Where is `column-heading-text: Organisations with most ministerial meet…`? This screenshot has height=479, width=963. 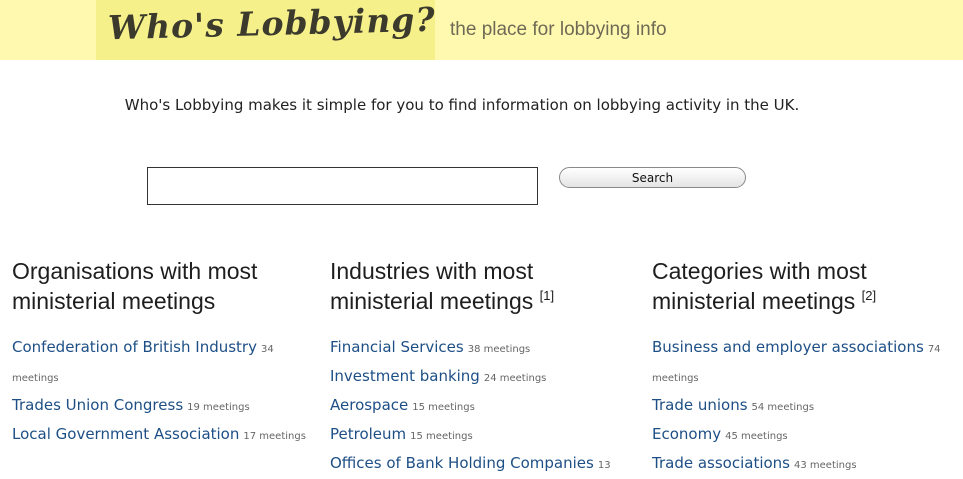
column-heading-text: Organisations with most ministerial meet… is located at coordinates (135, 286).